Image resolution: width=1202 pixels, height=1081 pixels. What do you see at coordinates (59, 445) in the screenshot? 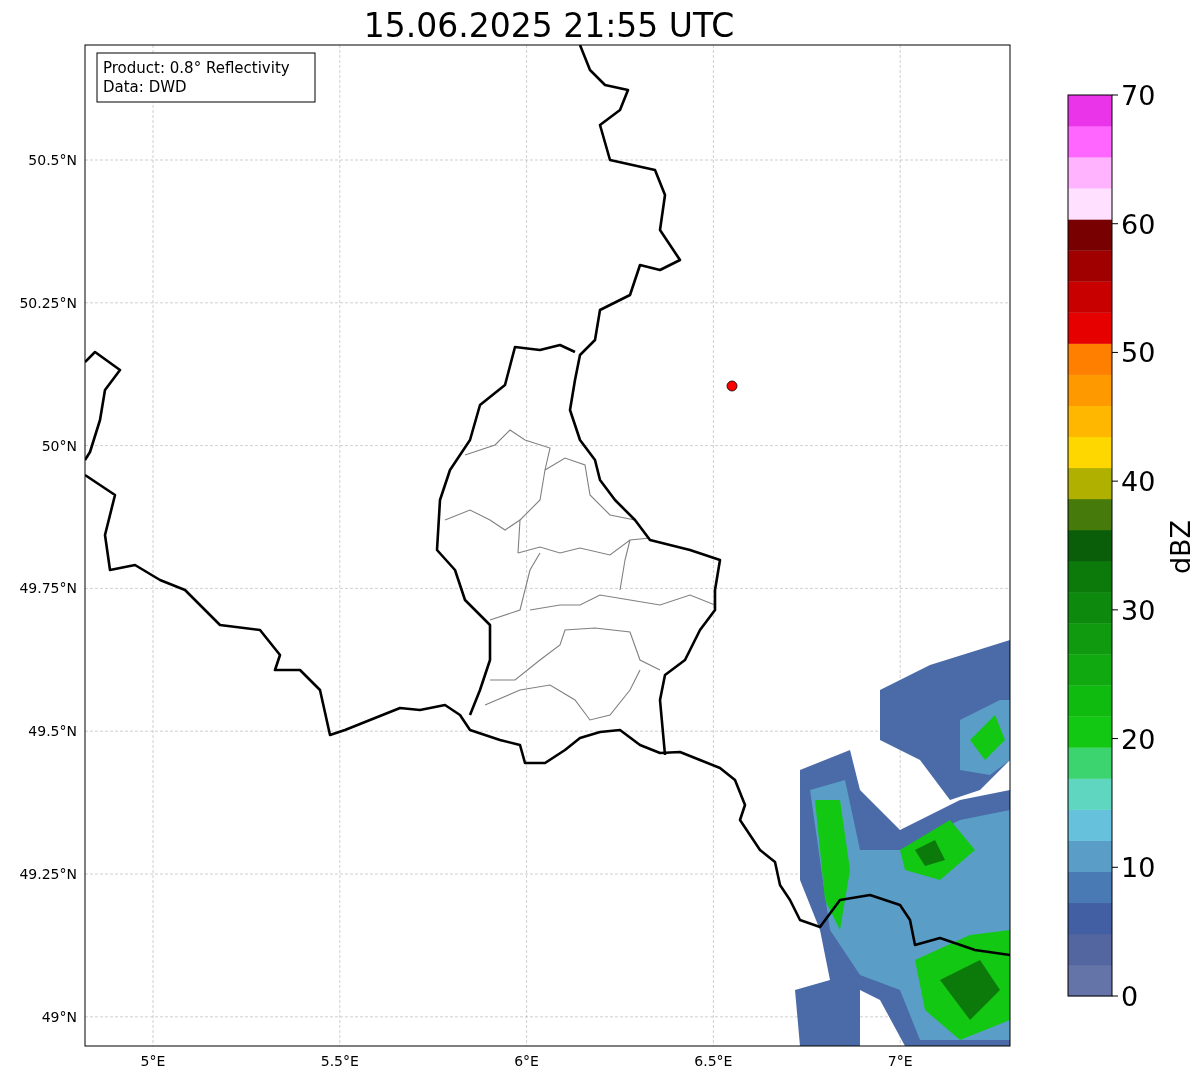
I see `latitude-label: 50°N` at bounding box center [59, 445].